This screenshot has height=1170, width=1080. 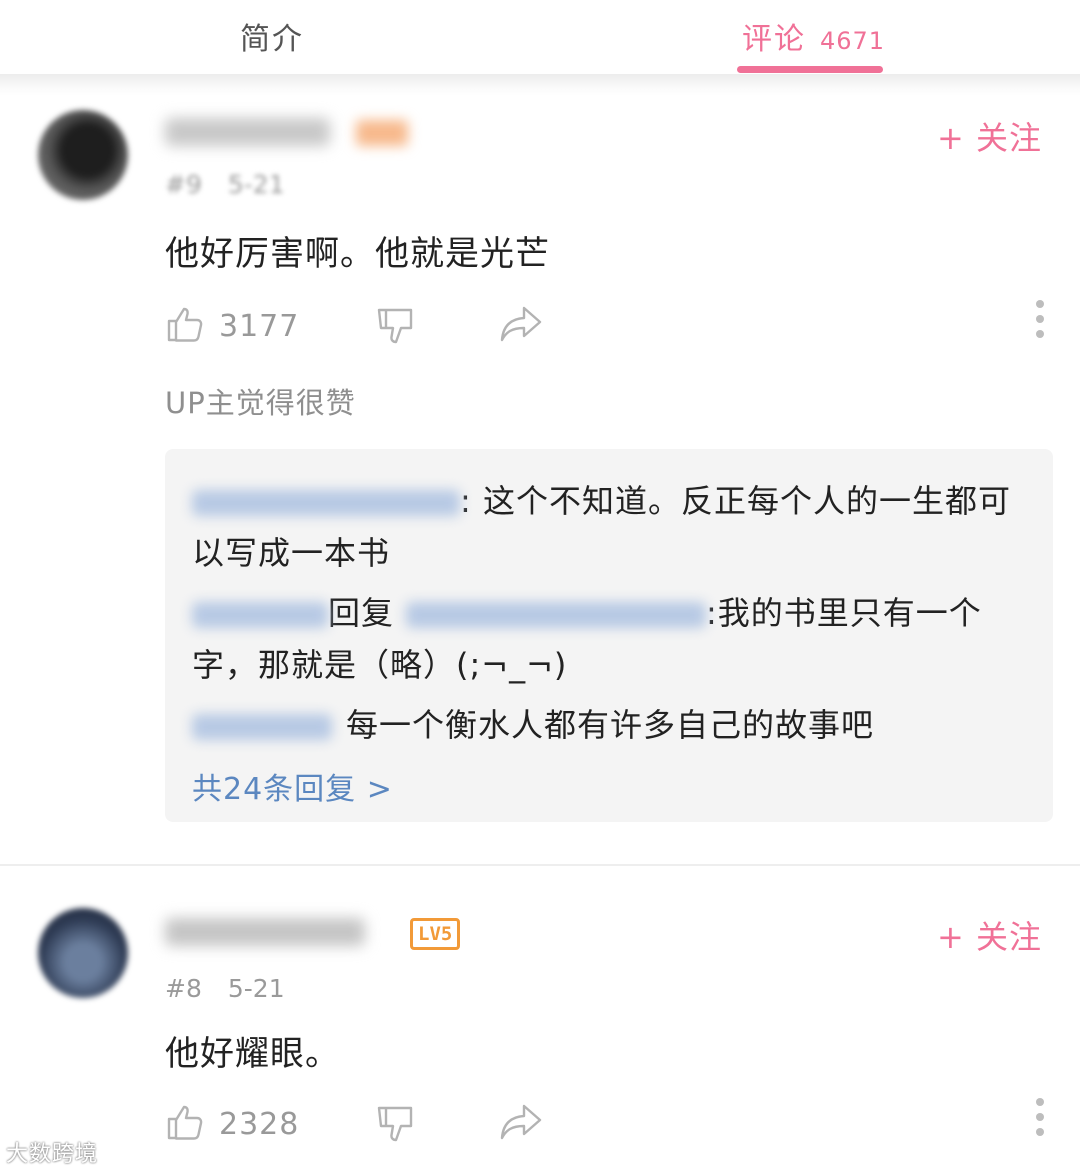 I want to click on tab-bar-shadow, so click(x=540, y=85).